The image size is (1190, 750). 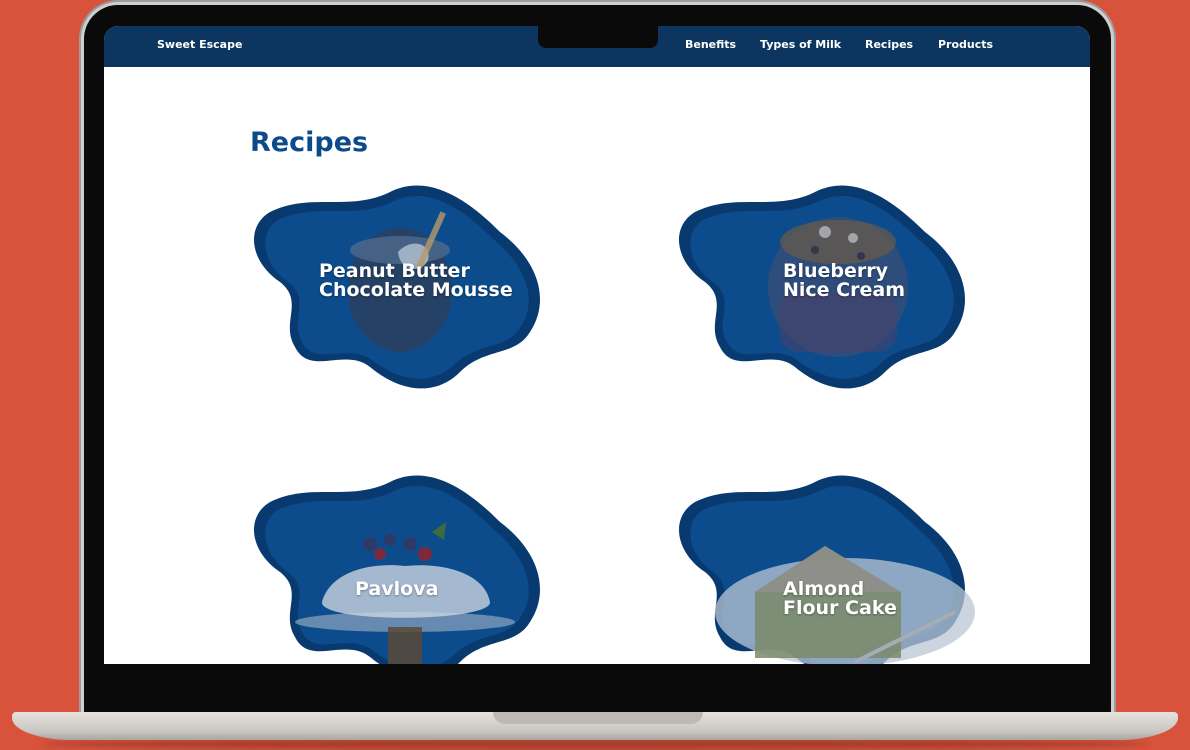 I want to click on recipe-card-pavlova: Pavlova, so click(x=400, y=563).